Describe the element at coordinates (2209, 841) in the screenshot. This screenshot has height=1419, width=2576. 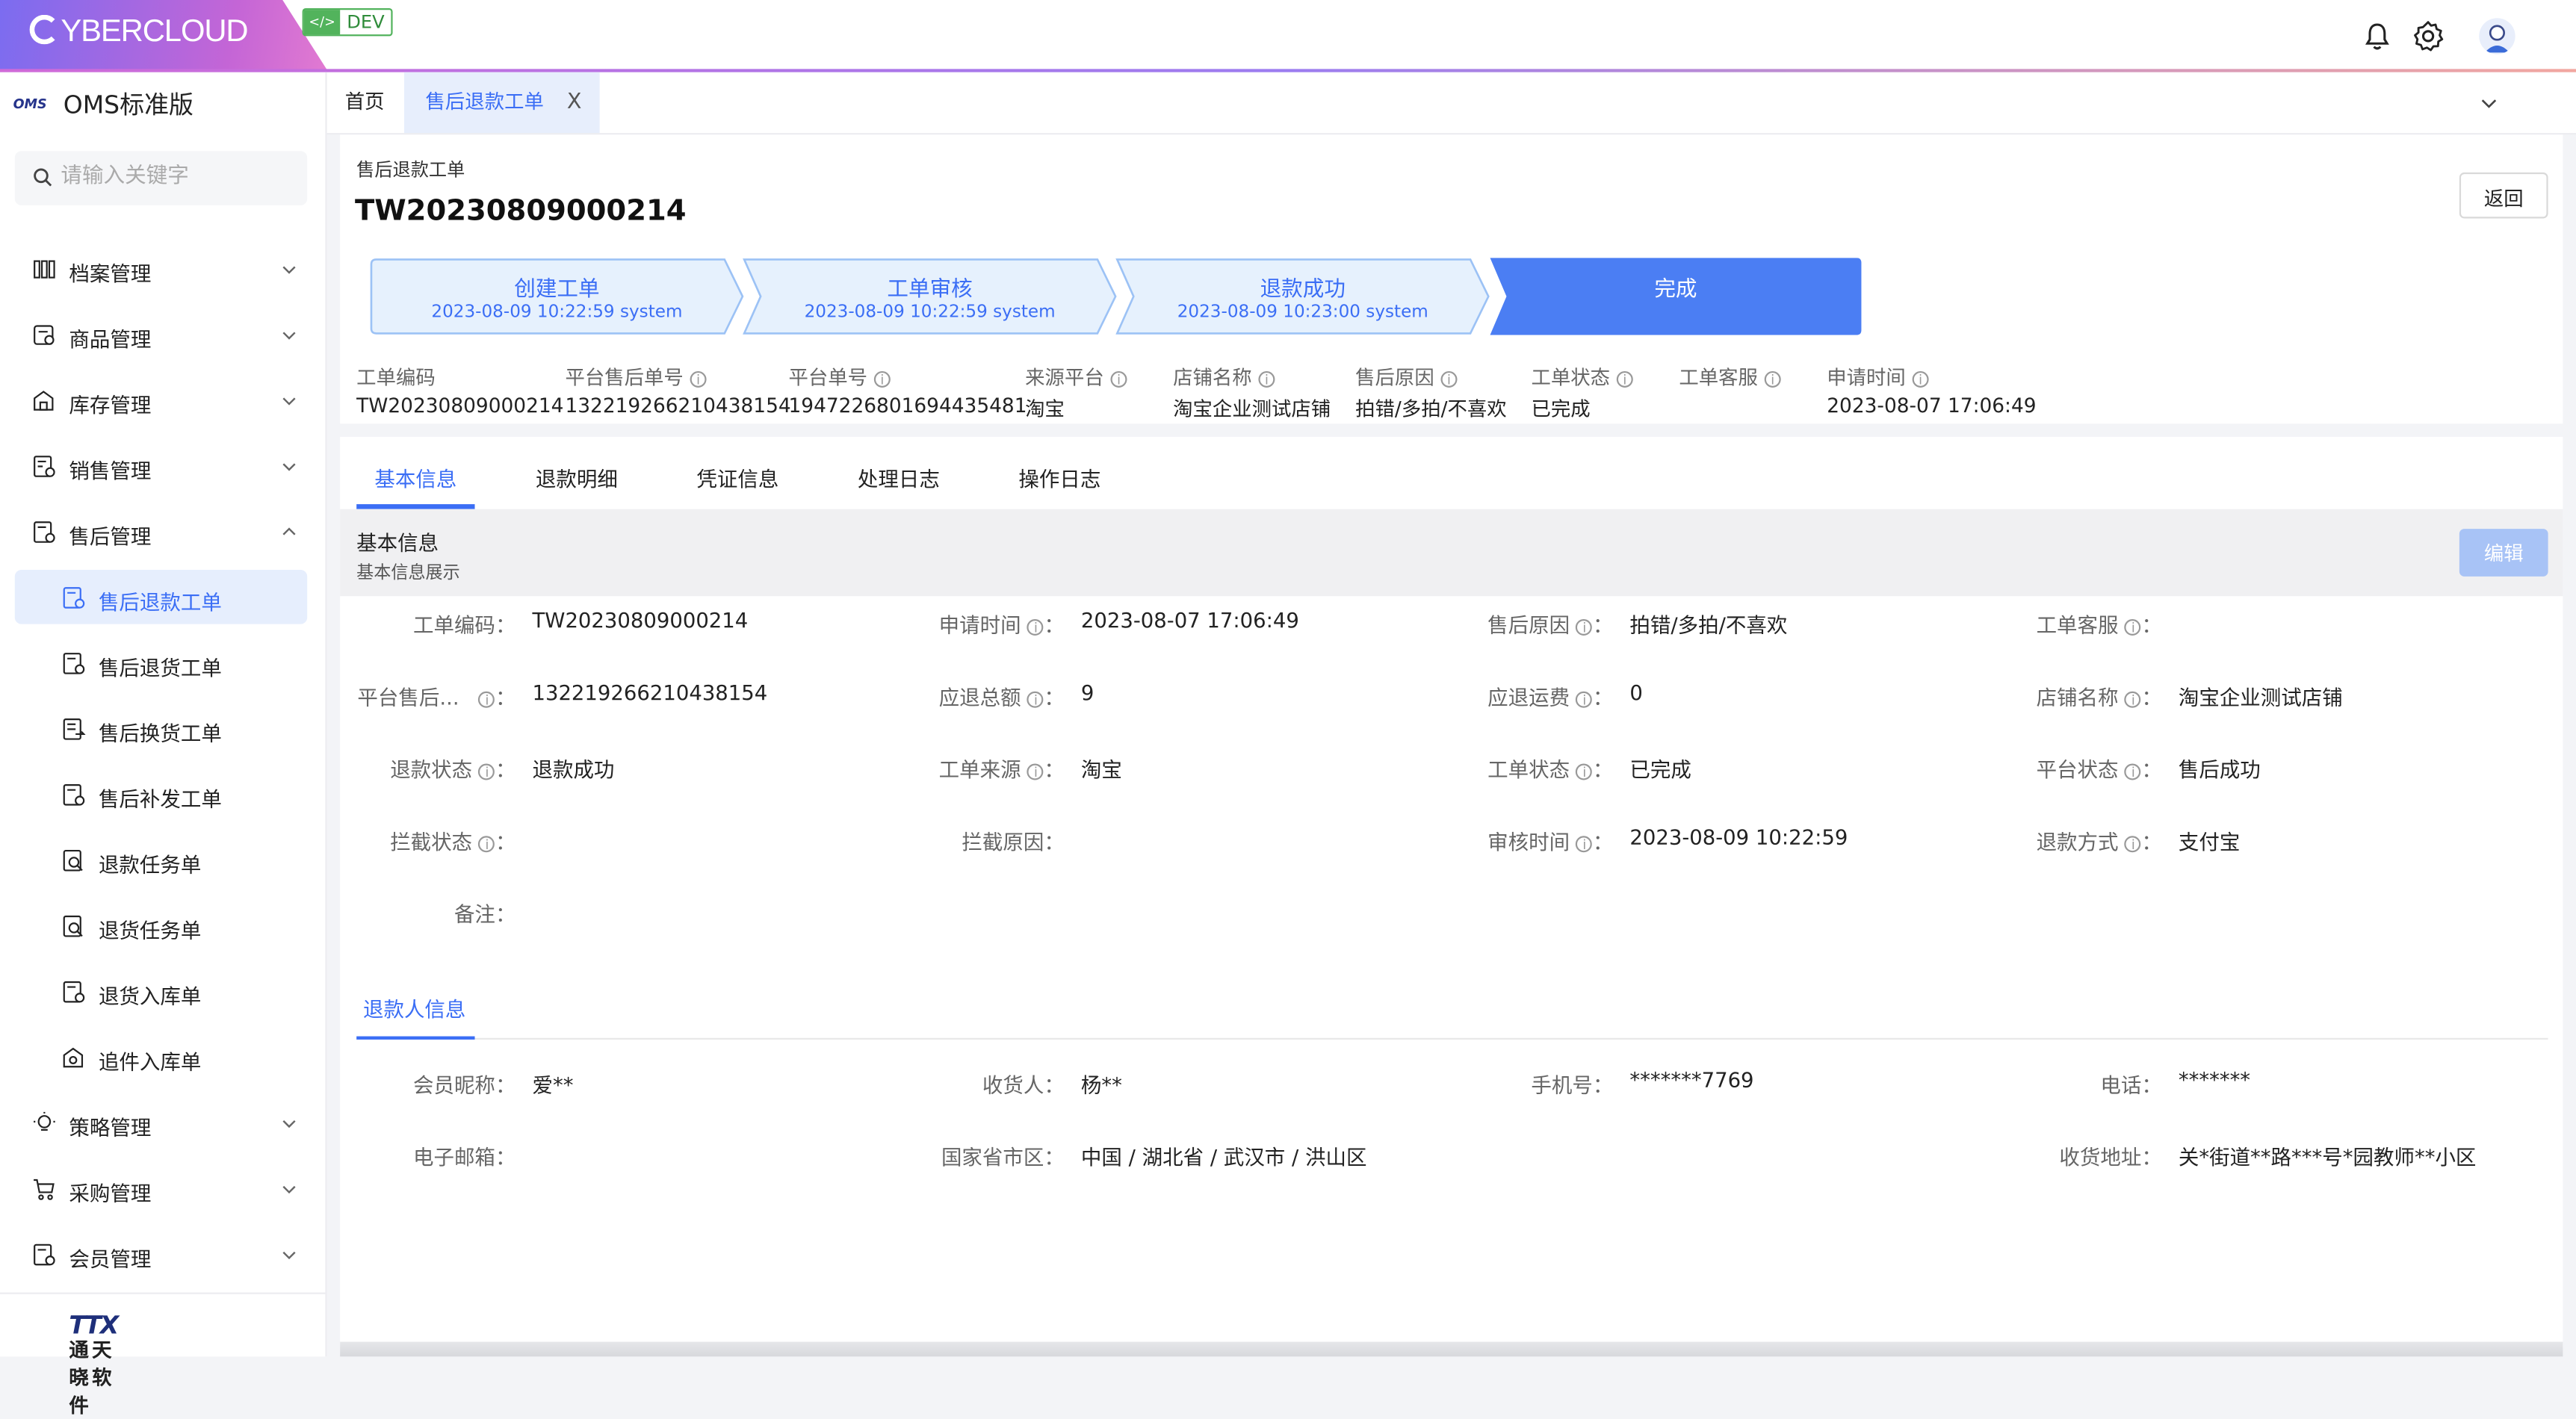
I see `field-value: 支付宝` at that location.